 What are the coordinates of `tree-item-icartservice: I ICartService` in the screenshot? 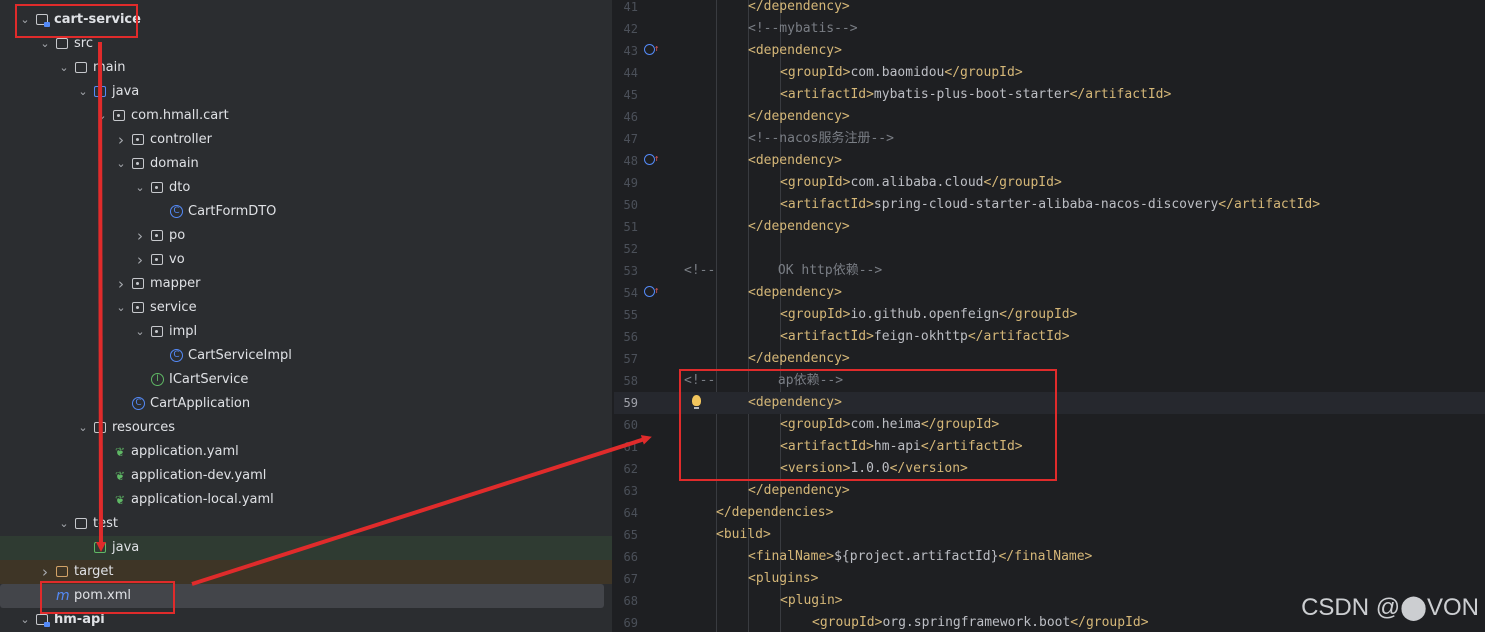 It's located at (306, 380).